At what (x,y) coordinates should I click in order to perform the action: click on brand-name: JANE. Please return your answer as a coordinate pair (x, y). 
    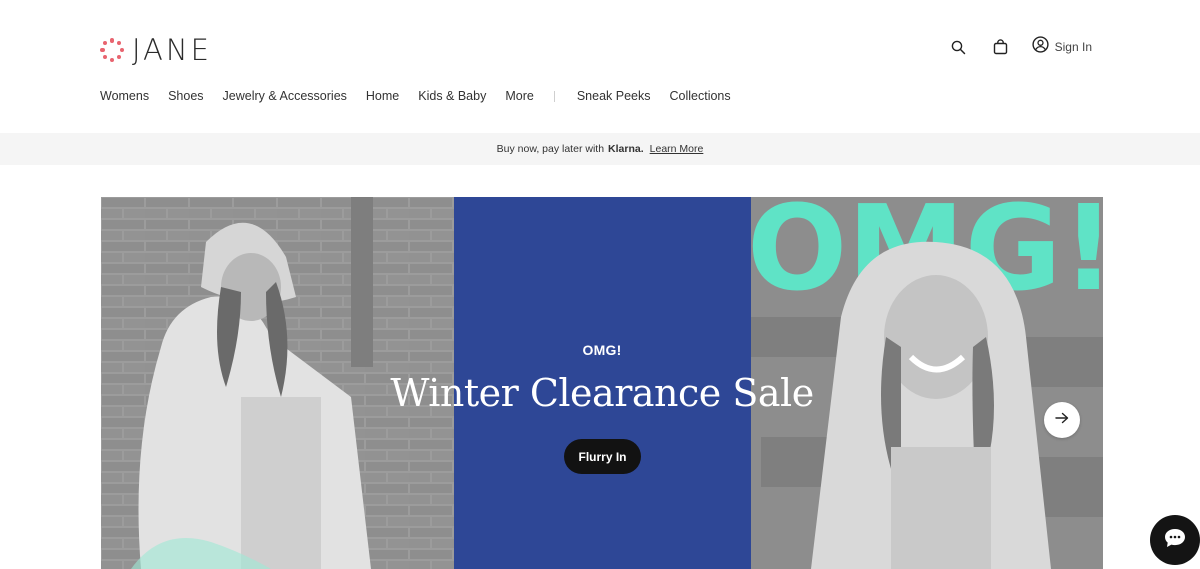
    Looking at the image, I should click on (172, 50).